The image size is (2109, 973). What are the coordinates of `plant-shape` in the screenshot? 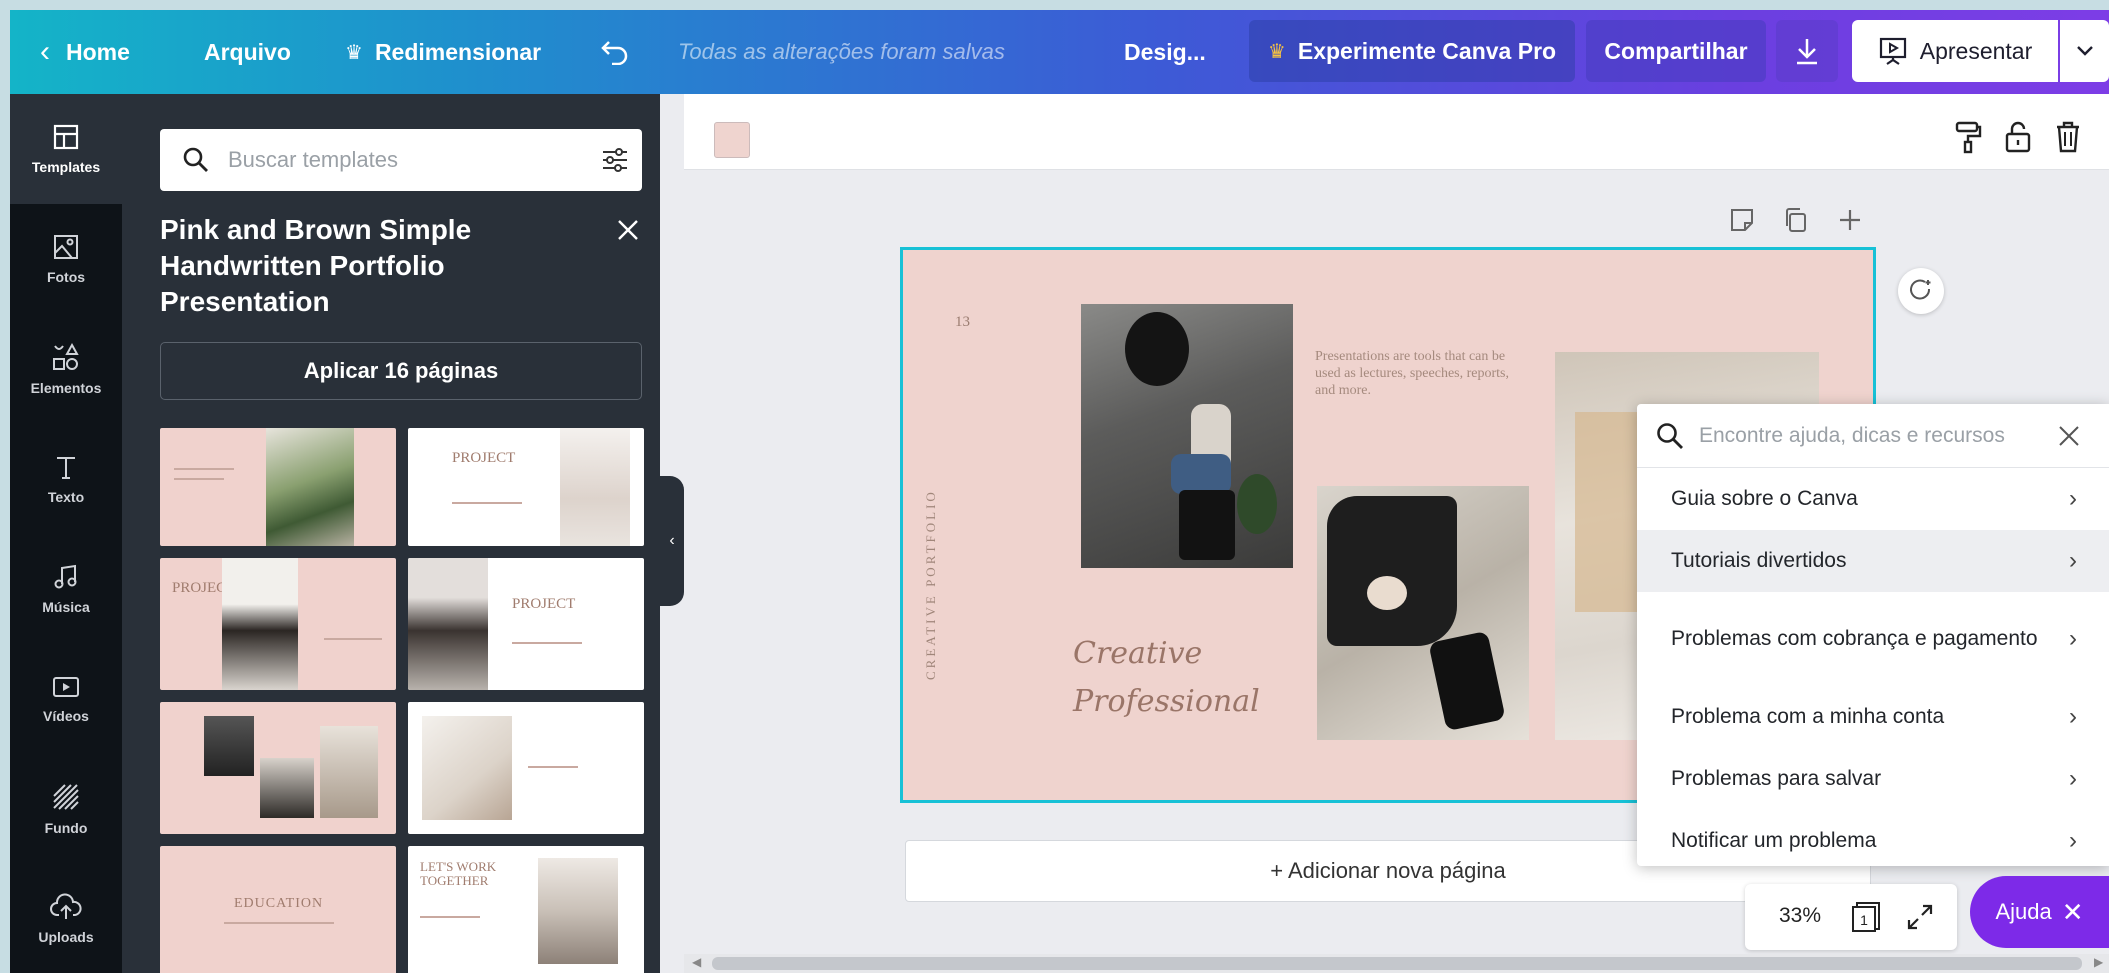 It's located at (1257, 504).